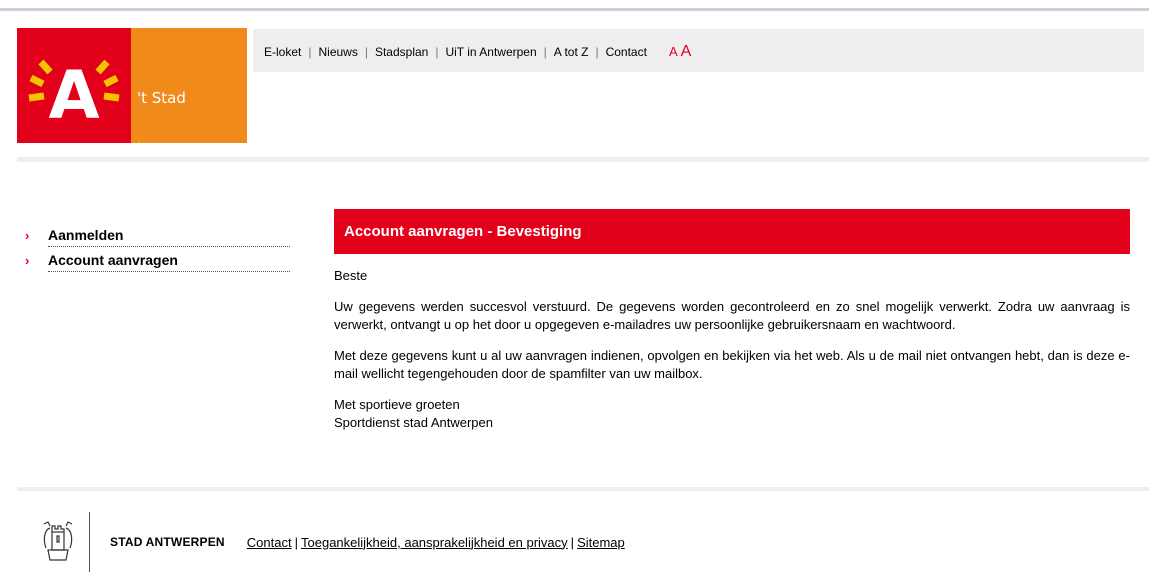  Describe the element at coordinates (159, 149) in the screenshot. I see `logo-tagline-line2: is van` at that location.